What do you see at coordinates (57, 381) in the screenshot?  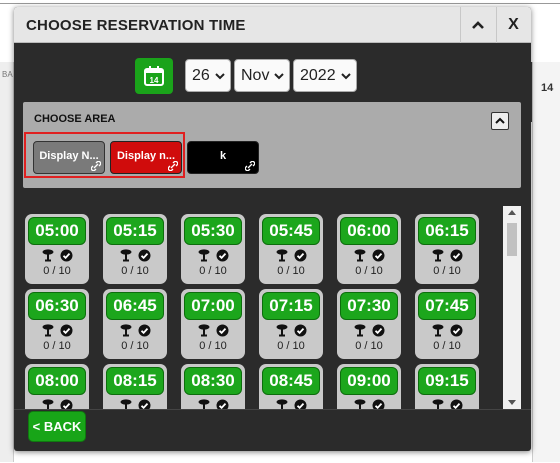 I see `slot-time: 08:00` at bounding box center [57, 381].